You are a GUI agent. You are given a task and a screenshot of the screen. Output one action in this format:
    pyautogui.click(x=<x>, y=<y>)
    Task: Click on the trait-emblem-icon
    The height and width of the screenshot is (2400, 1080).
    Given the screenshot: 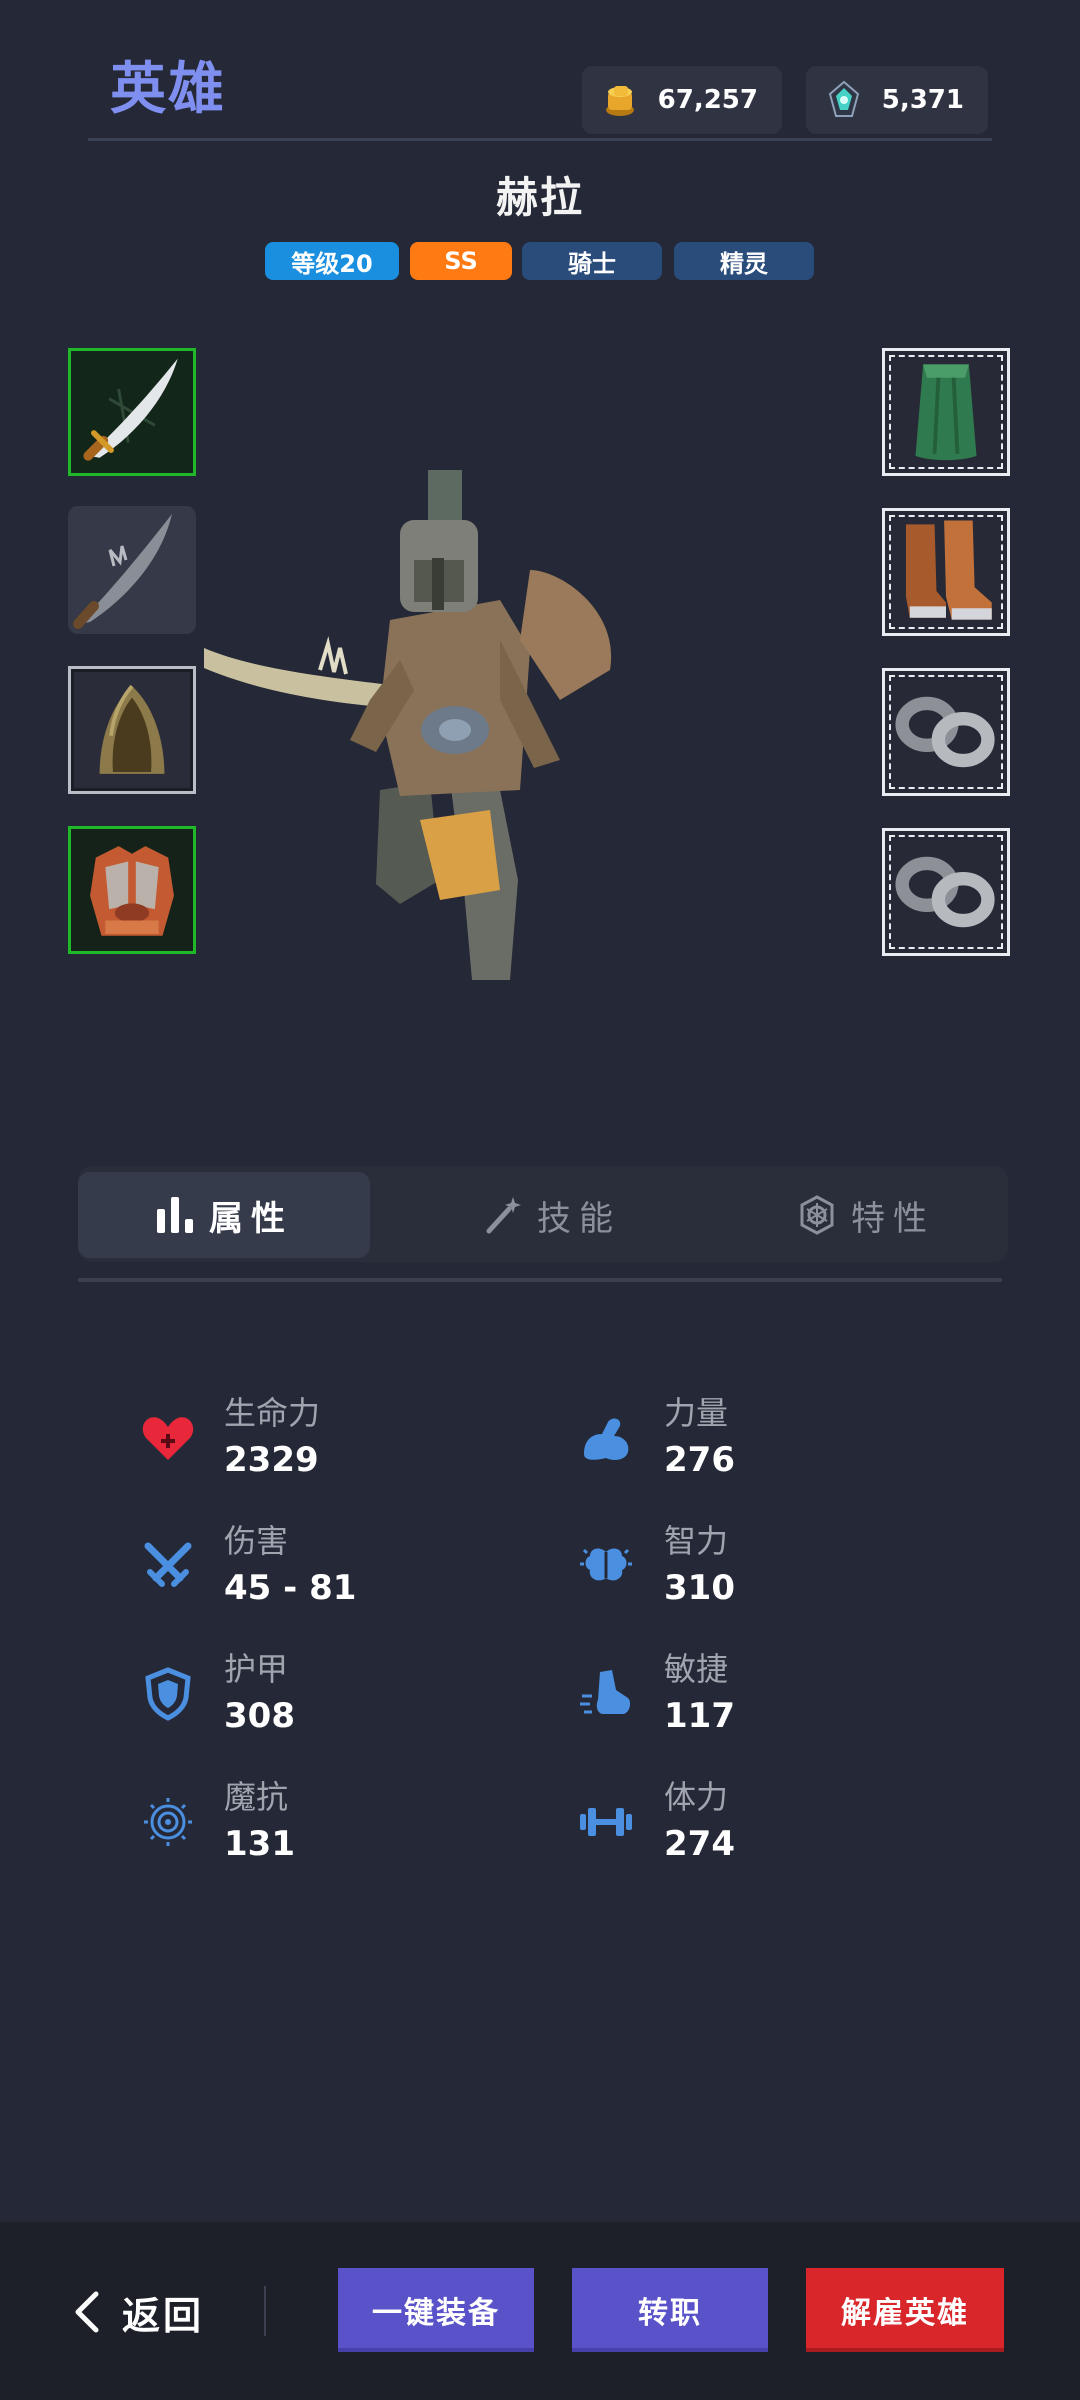 What is the action you would take?
    pyautogui.click(x=817, y=1215)
    